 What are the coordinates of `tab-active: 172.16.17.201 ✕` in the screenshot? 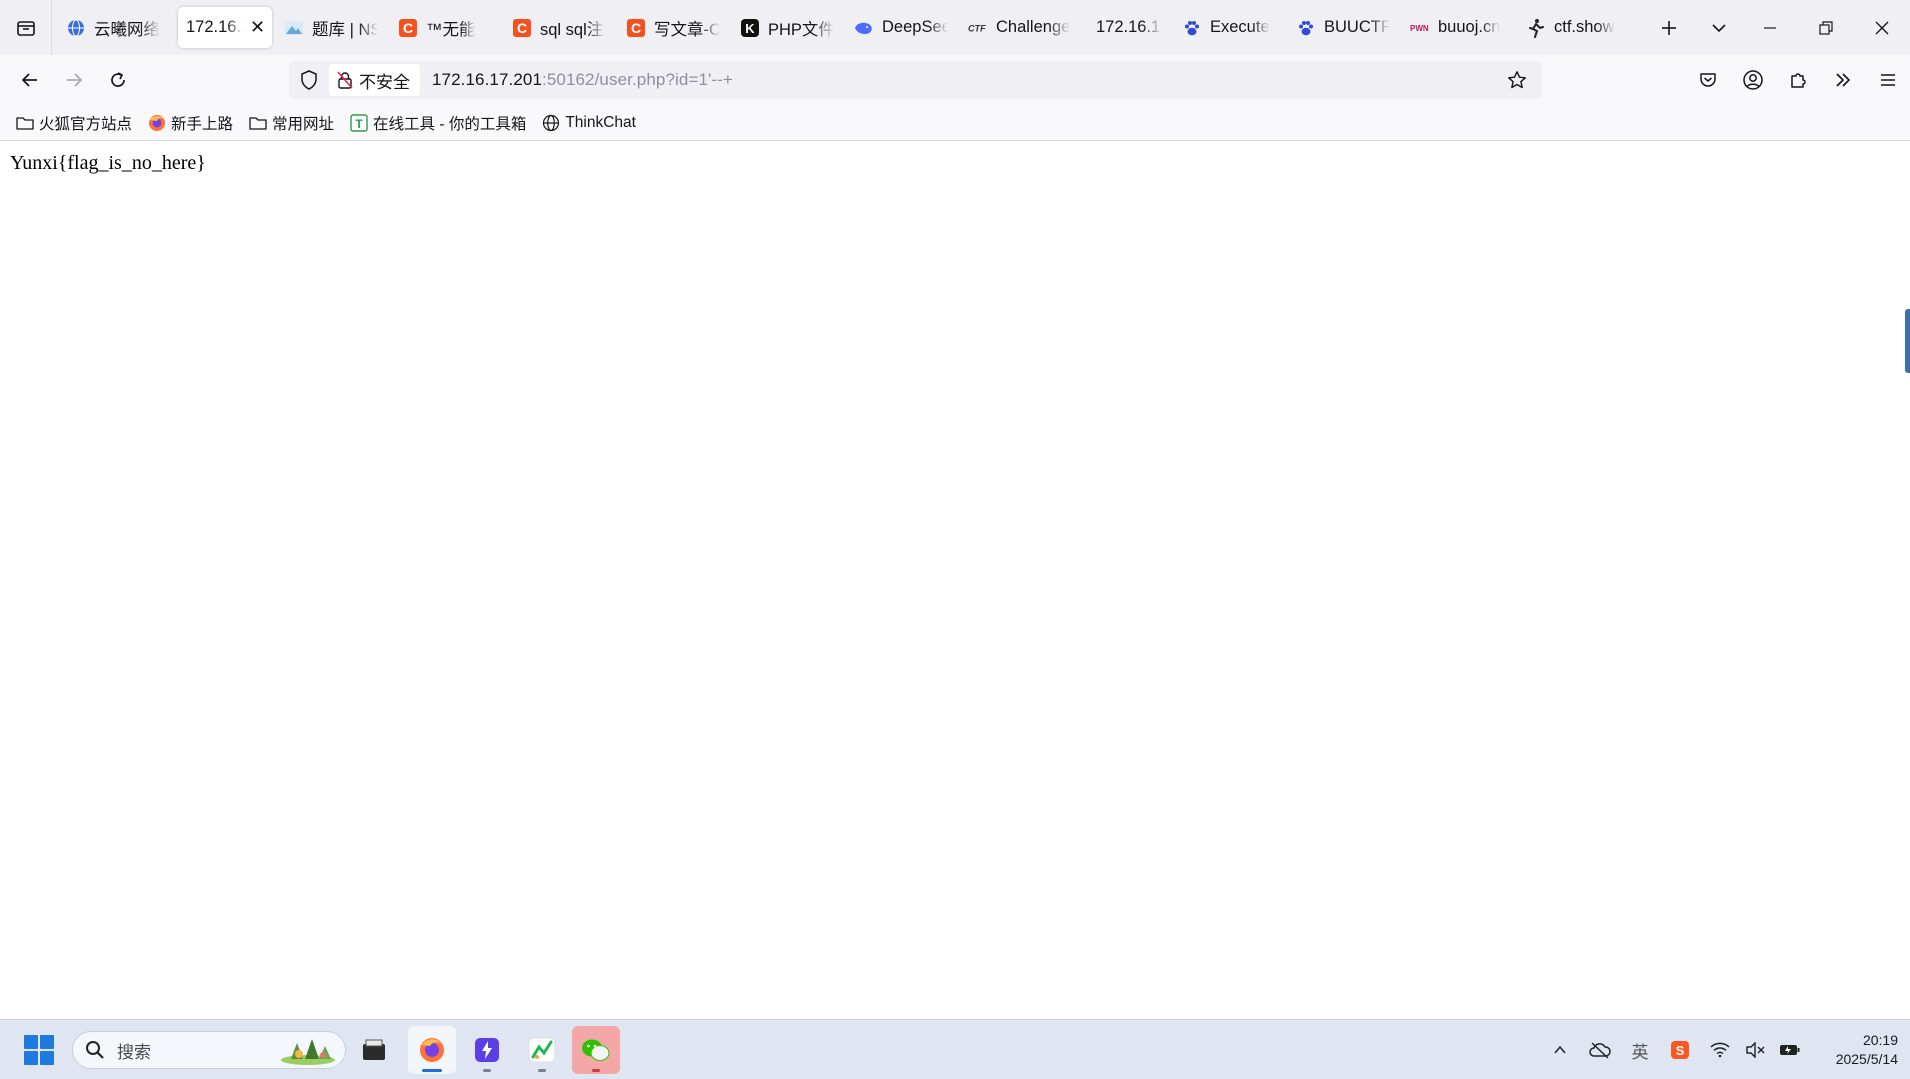 It's located at (225, 27).